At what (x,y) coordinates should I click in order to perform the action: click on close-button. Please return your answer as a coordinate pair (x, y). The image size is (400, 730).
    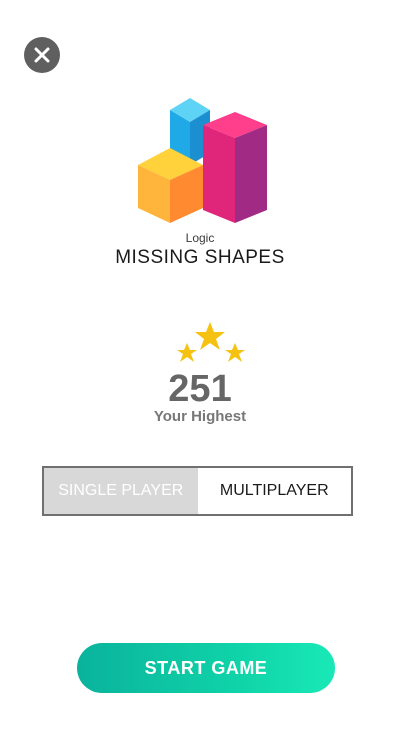
    Looking at the image, I should click on (42, 55).